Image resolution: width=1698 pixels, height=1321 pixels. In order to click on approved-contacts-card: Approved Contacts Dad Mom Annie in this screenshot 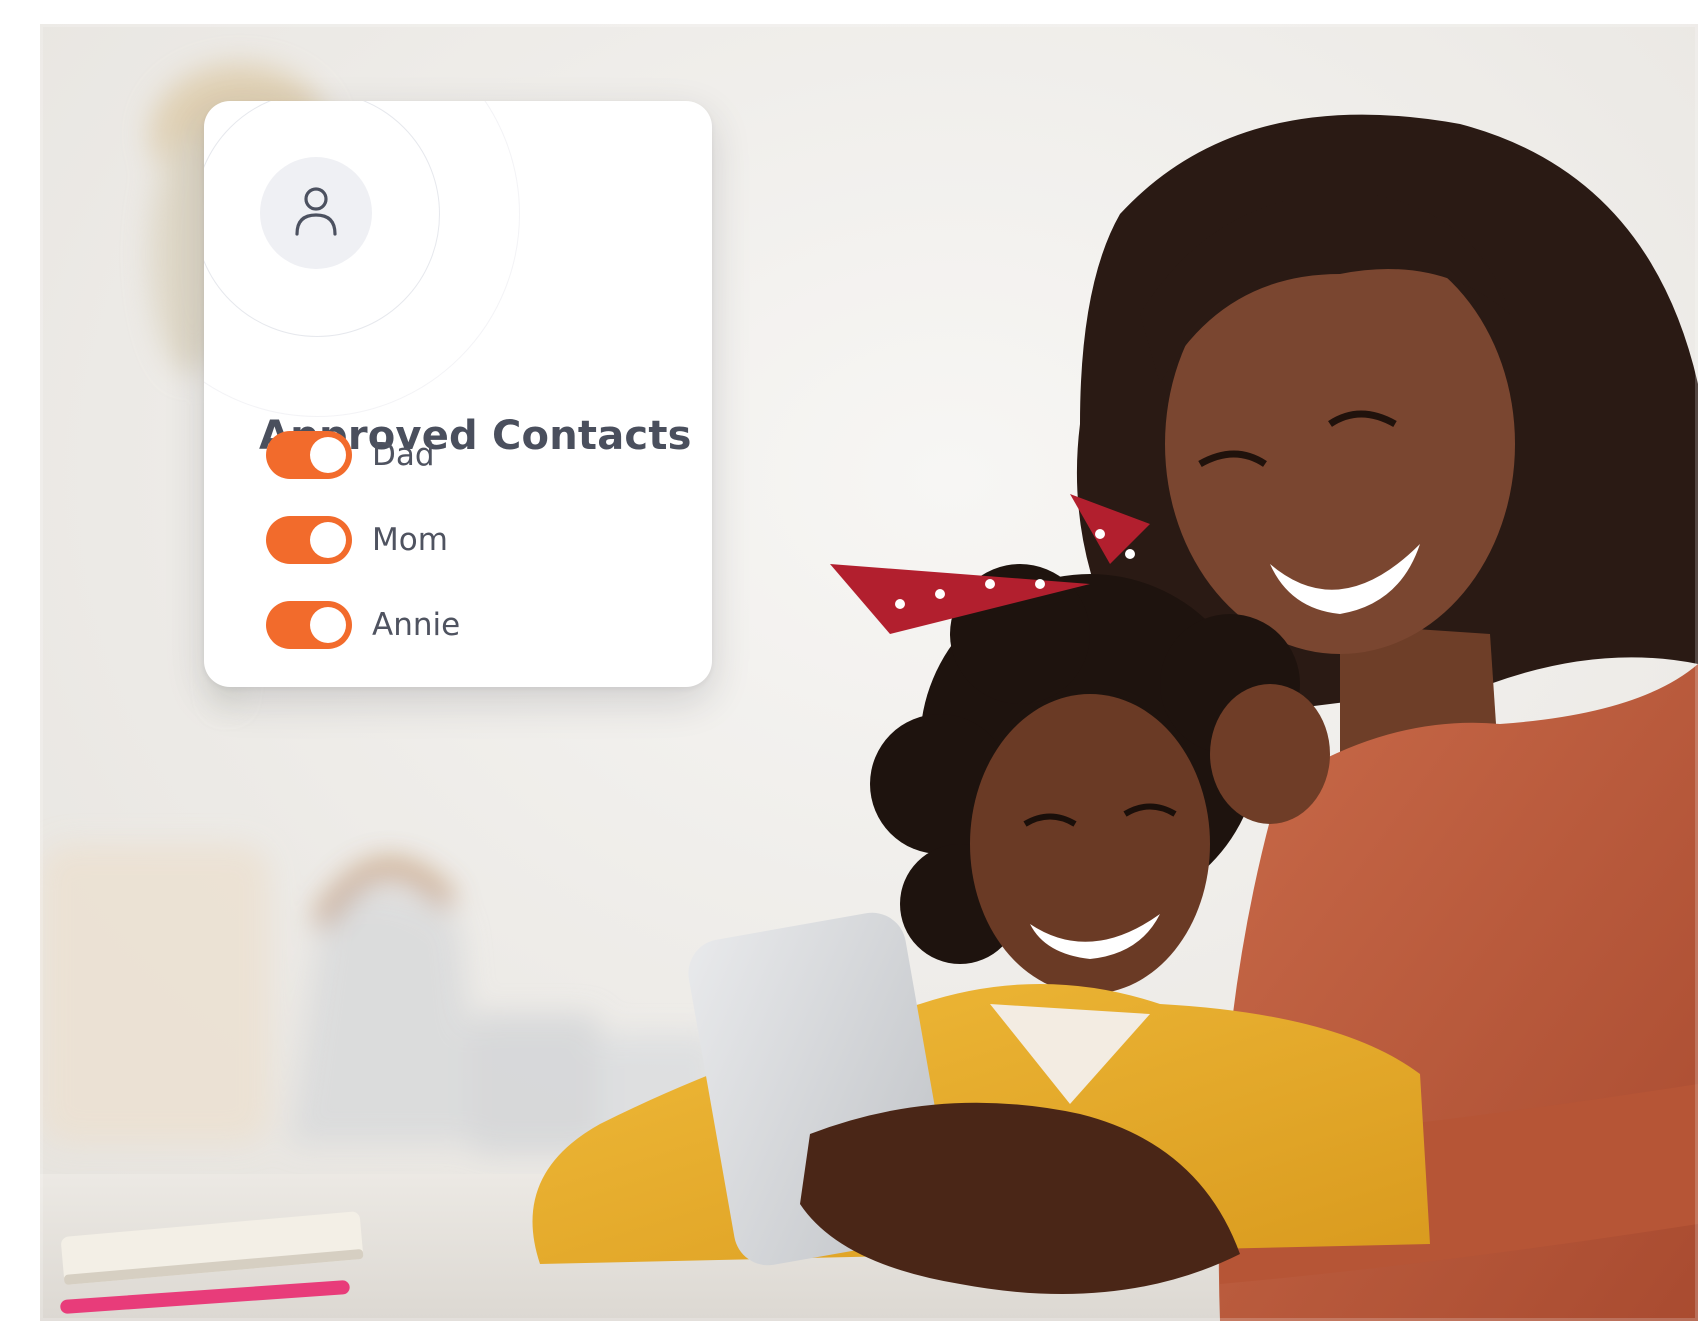, I will do `click(458, 394)`.